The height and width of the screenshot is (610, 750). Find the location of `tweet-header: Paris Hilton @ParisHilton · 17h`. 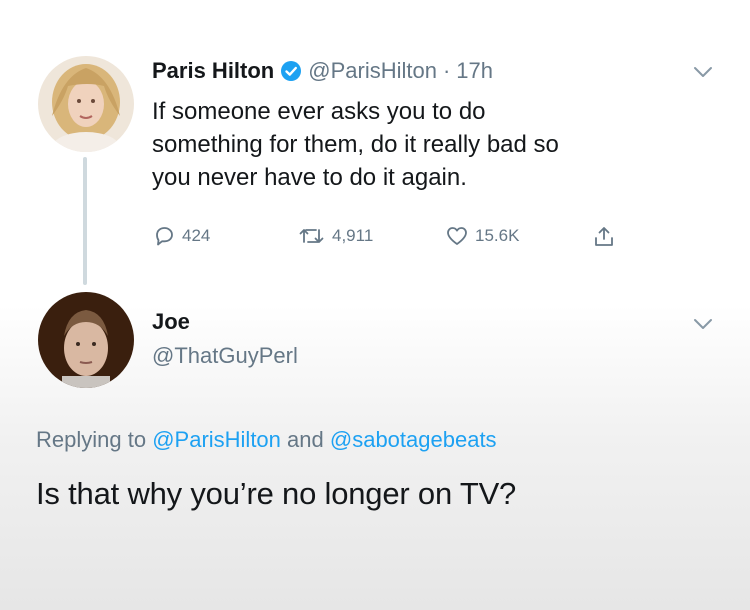

tweet-header: Paris Hilton @ParisHilton · 17h is located at coordinates (322, 71).